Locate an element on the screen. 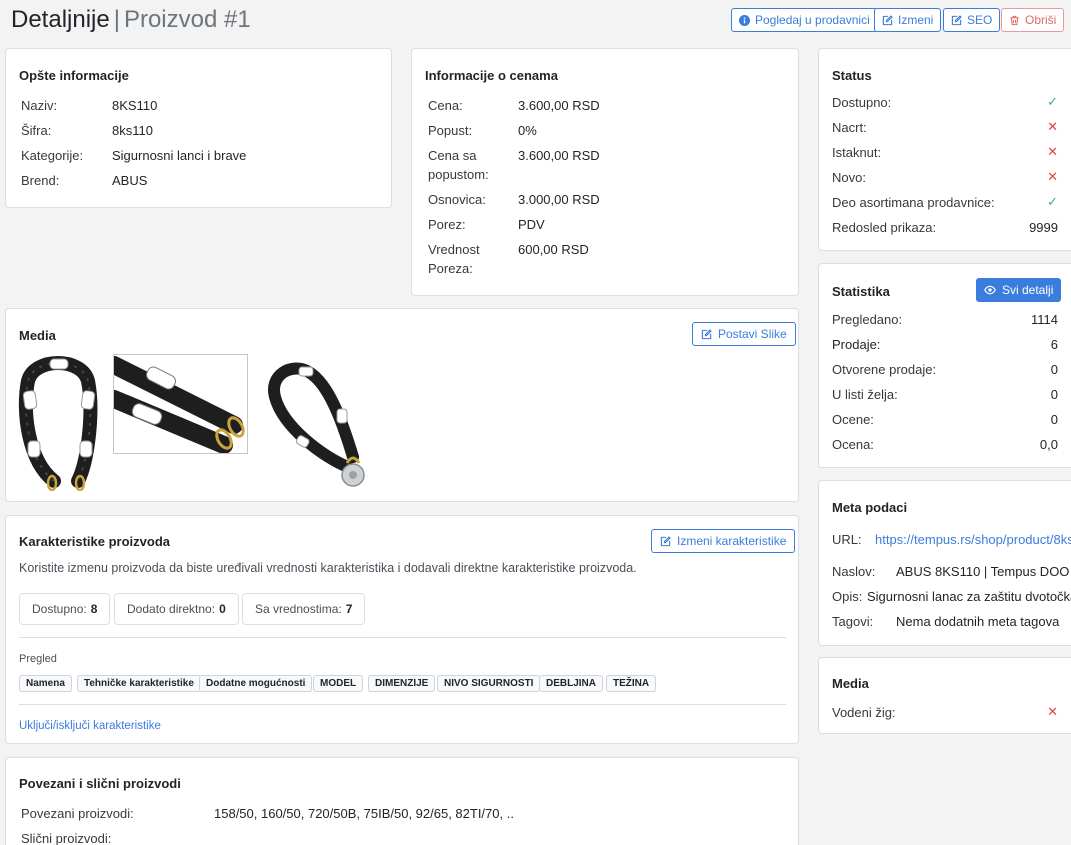  status-row-available: Dostupno: ✓ is located at coordinates (945, 102).